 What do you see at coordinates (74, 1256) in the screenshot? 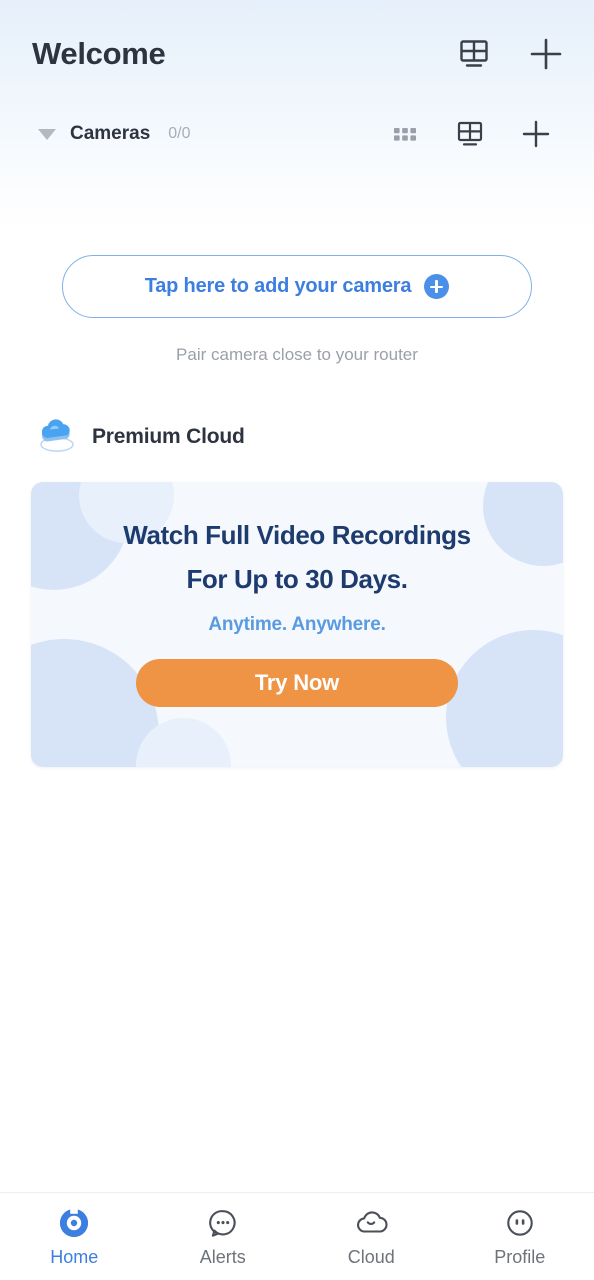
I see `nav-label-home: Home` at bounding box center [74, 1256].